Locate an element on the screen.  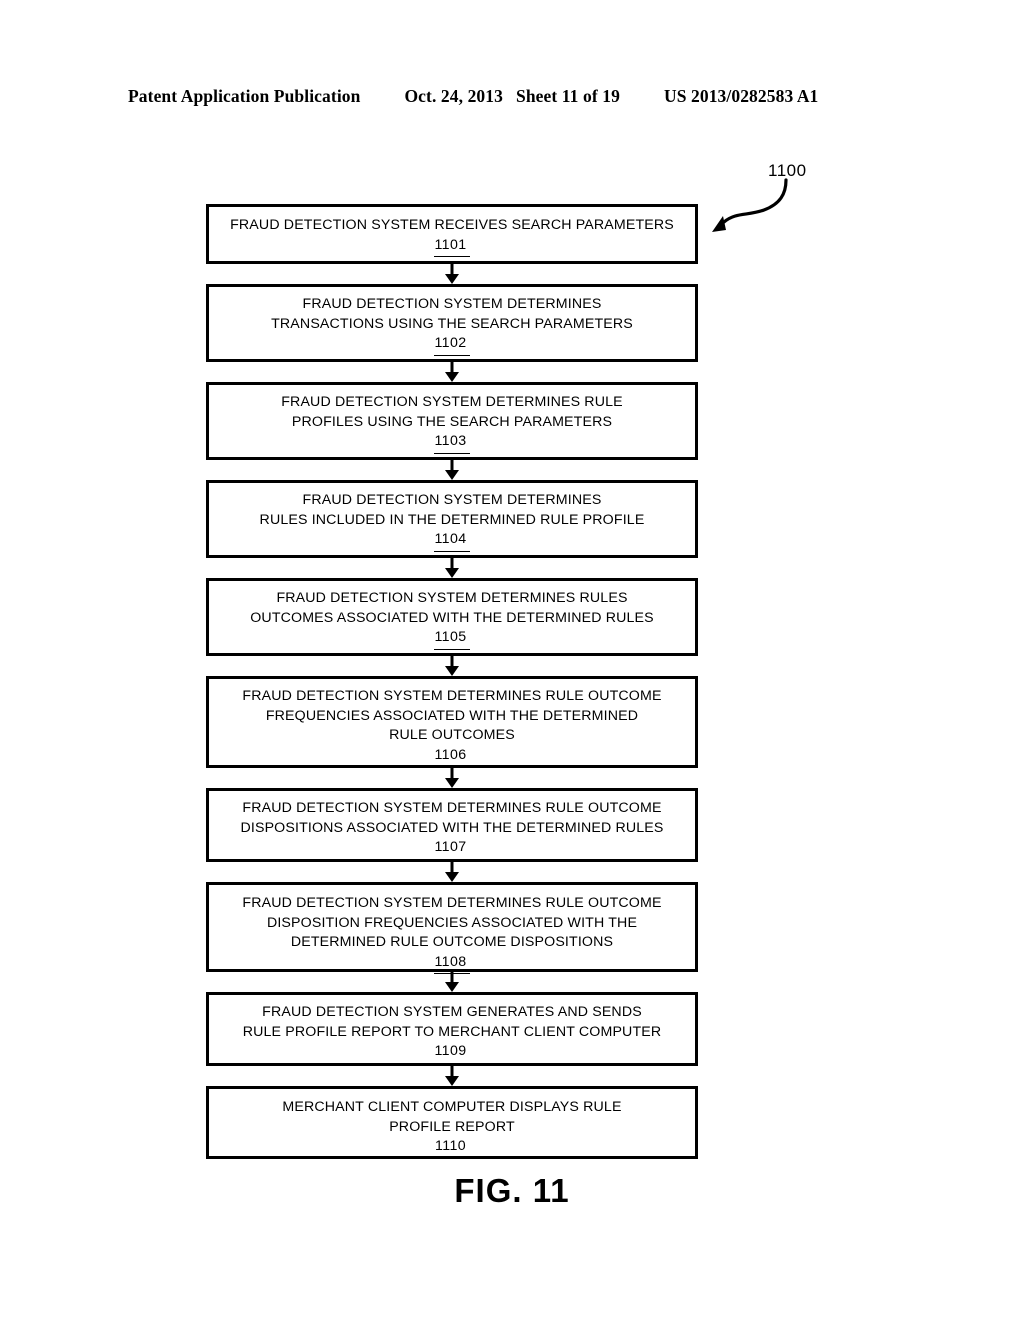
step-ref-wrap: 1103 is located at coordinates (452, 443).